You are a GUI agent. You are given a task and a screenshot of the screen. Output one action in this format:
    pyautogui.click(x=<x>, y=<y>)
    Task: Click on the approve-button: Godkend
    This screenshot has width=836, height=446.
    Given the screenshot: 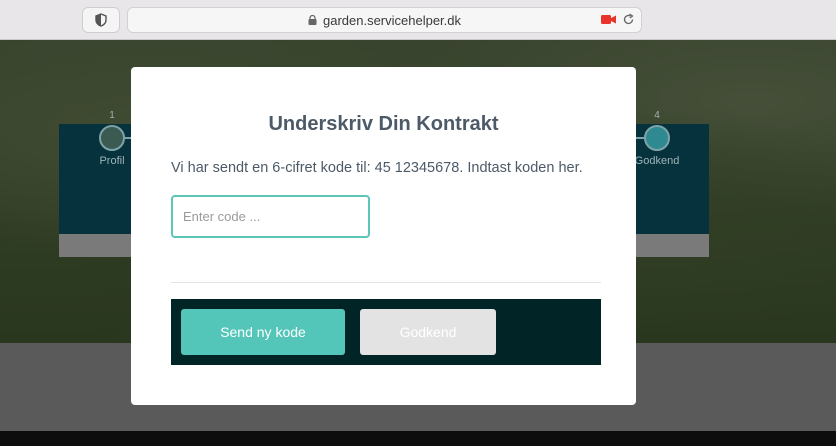 What is the action you would take?
    pyautogui.click(x=428, y=332)
    